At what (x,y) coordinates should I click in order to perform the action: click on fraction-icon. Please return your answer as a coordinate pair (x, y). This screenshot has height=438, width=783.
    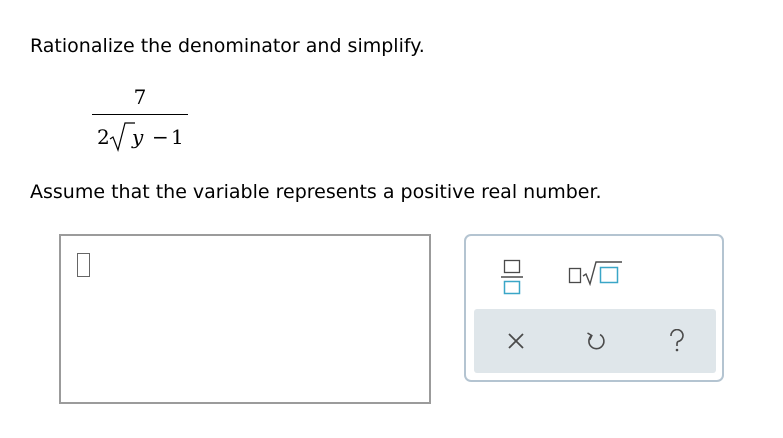
    Looking at the image, I should click on (512, 277).